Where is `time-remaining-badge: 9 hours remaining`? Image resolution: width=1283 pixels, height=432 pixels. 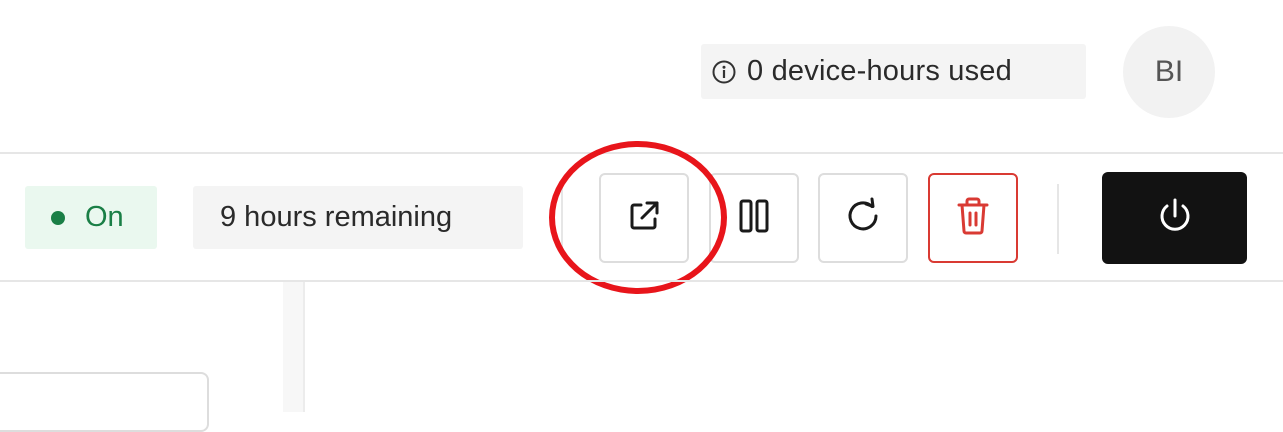
time-remaining-badge: 9 hours remaining is located at coordinates (358, 217).